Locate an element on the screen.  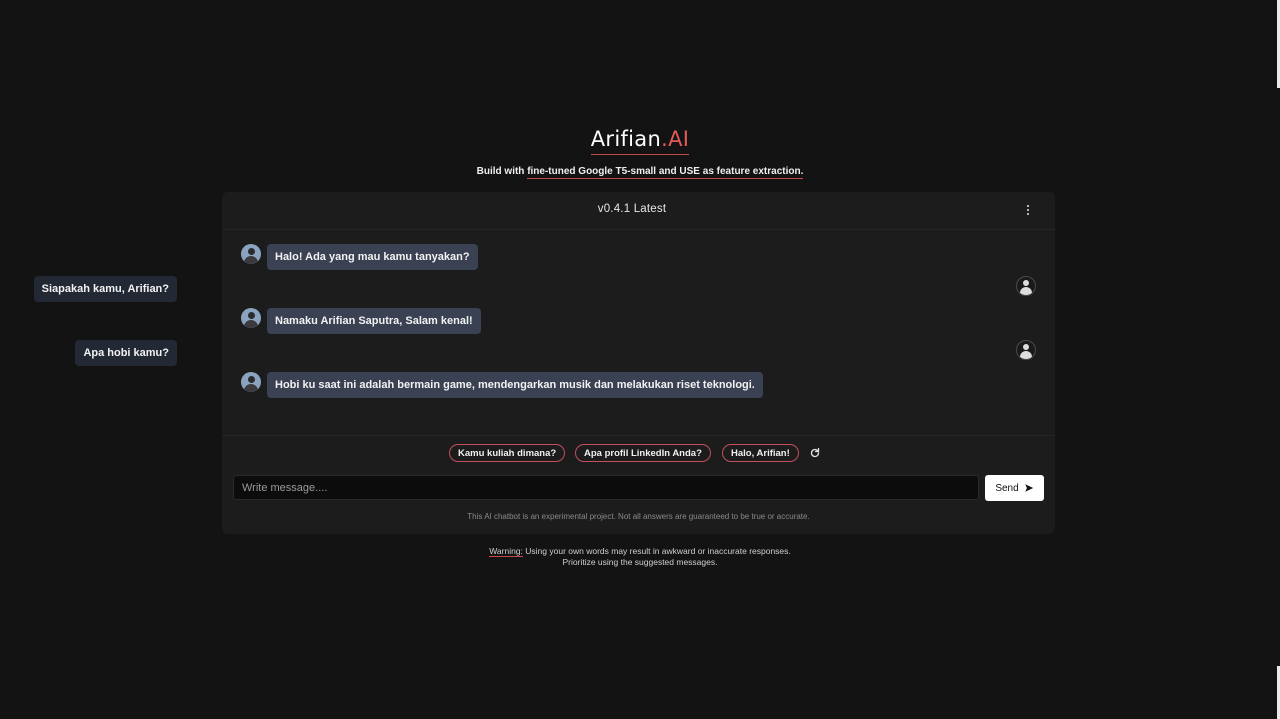
brand-name: Arifian is located at coordinates (626, 139).